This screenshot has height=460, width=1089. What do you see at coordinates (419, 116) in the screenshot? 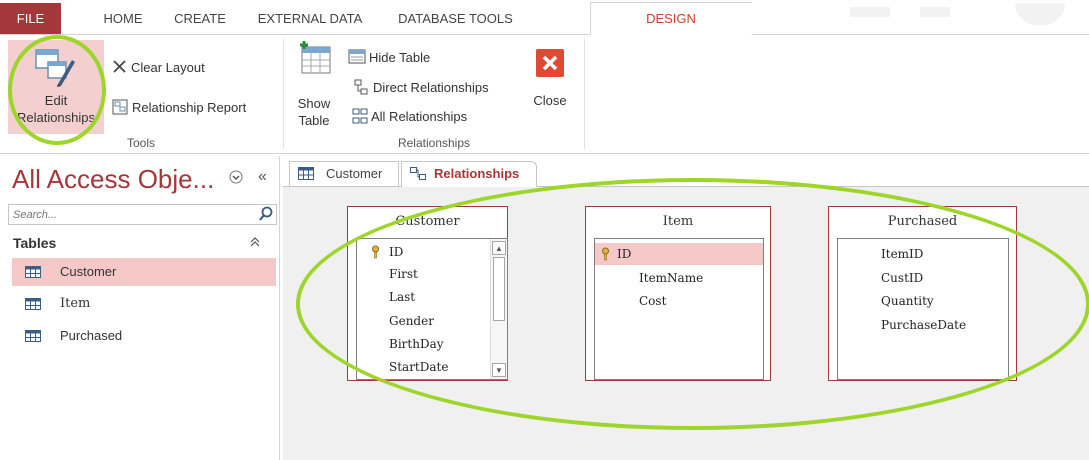
I see `all-relationships-label: All Relationships` at bounding box center [419, 116].